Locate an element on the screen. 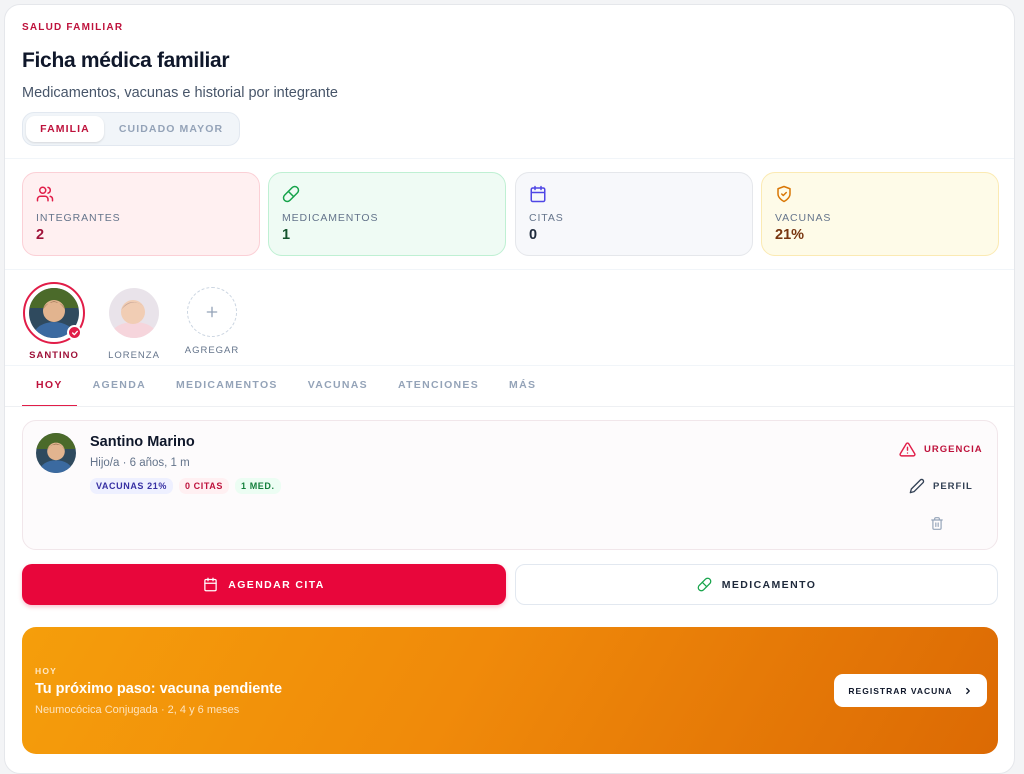 This screenshot has width=1024, height=774. stat-value: 21% is located at coordinates (790, 235).